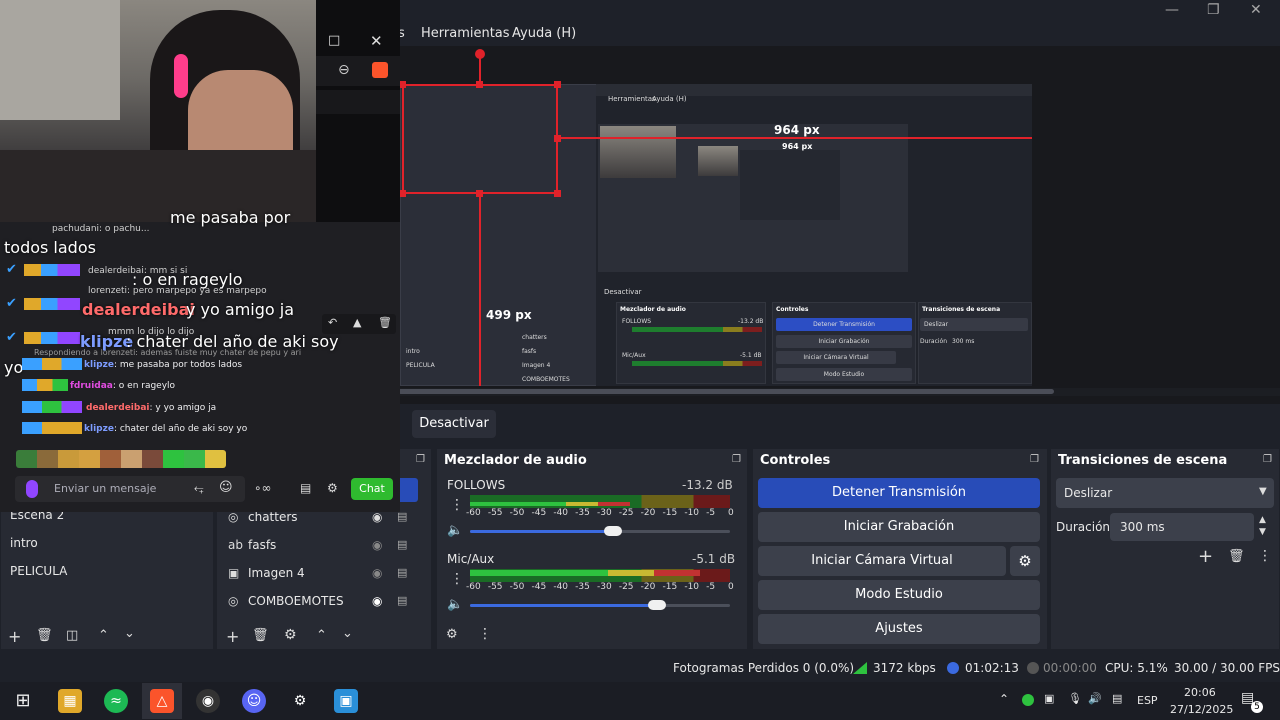 The height and width of the screenshot is (720, 1280). Describe the element at coordinates (452, 634) in the screenshot. I see `mixer-advanced-icon: ⚙` at that location.